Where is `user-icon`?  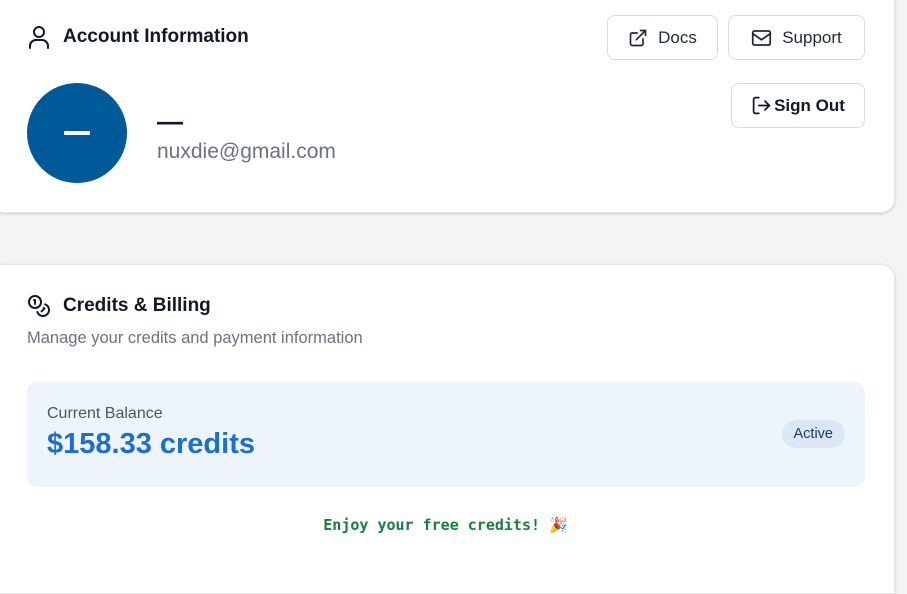 user-icon is located at coordinates (39, 37).